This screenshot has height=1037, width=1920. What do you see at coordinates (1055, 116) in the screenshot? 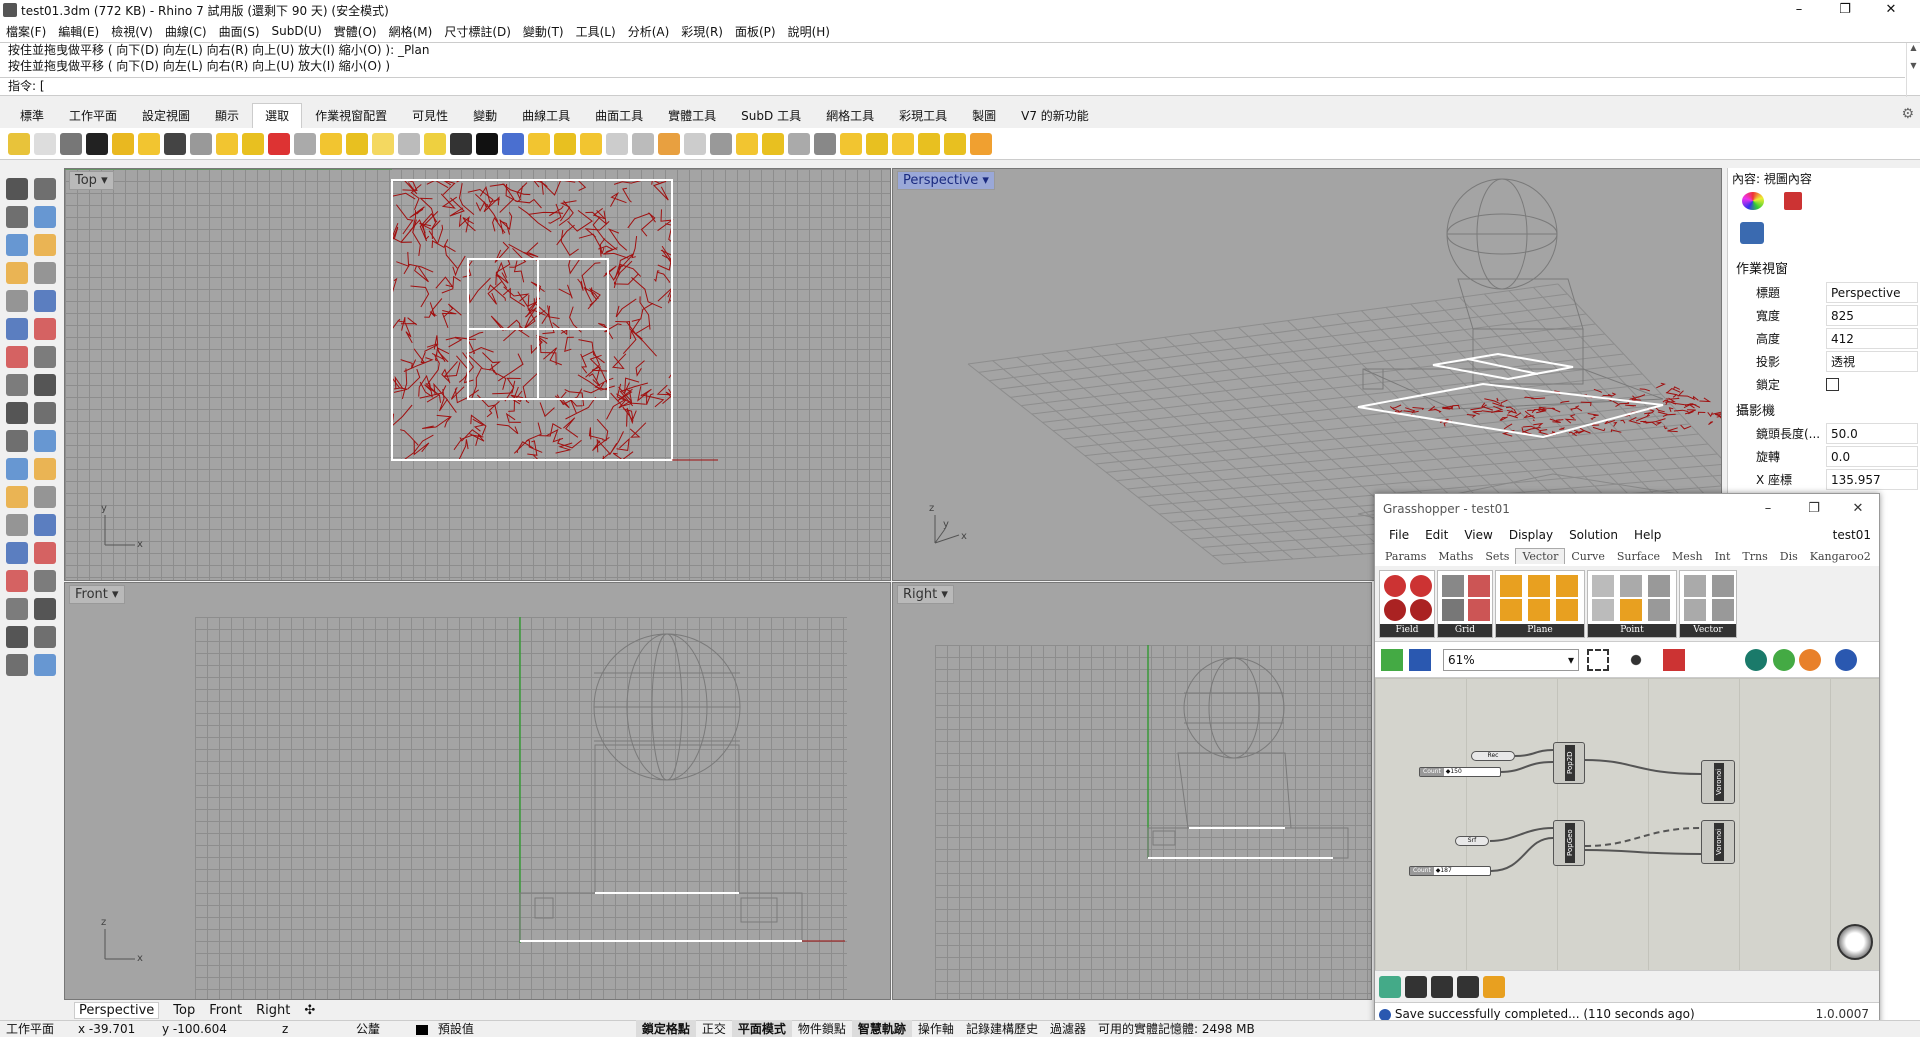
I see `tab-new-in-v7: V7 的新功能` at bounding box center [1055, 116].